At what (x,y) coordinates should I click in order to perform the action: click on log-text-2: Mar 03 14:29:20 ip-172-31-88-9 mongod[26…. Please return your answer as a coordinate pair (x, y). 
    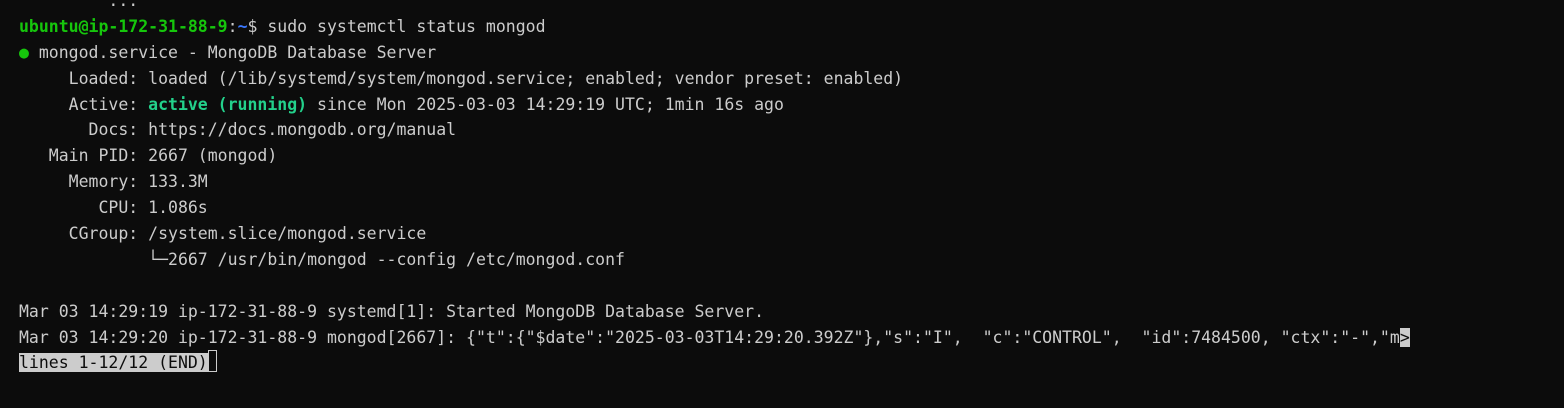
    Looking at the image, I should click on (709, 337).